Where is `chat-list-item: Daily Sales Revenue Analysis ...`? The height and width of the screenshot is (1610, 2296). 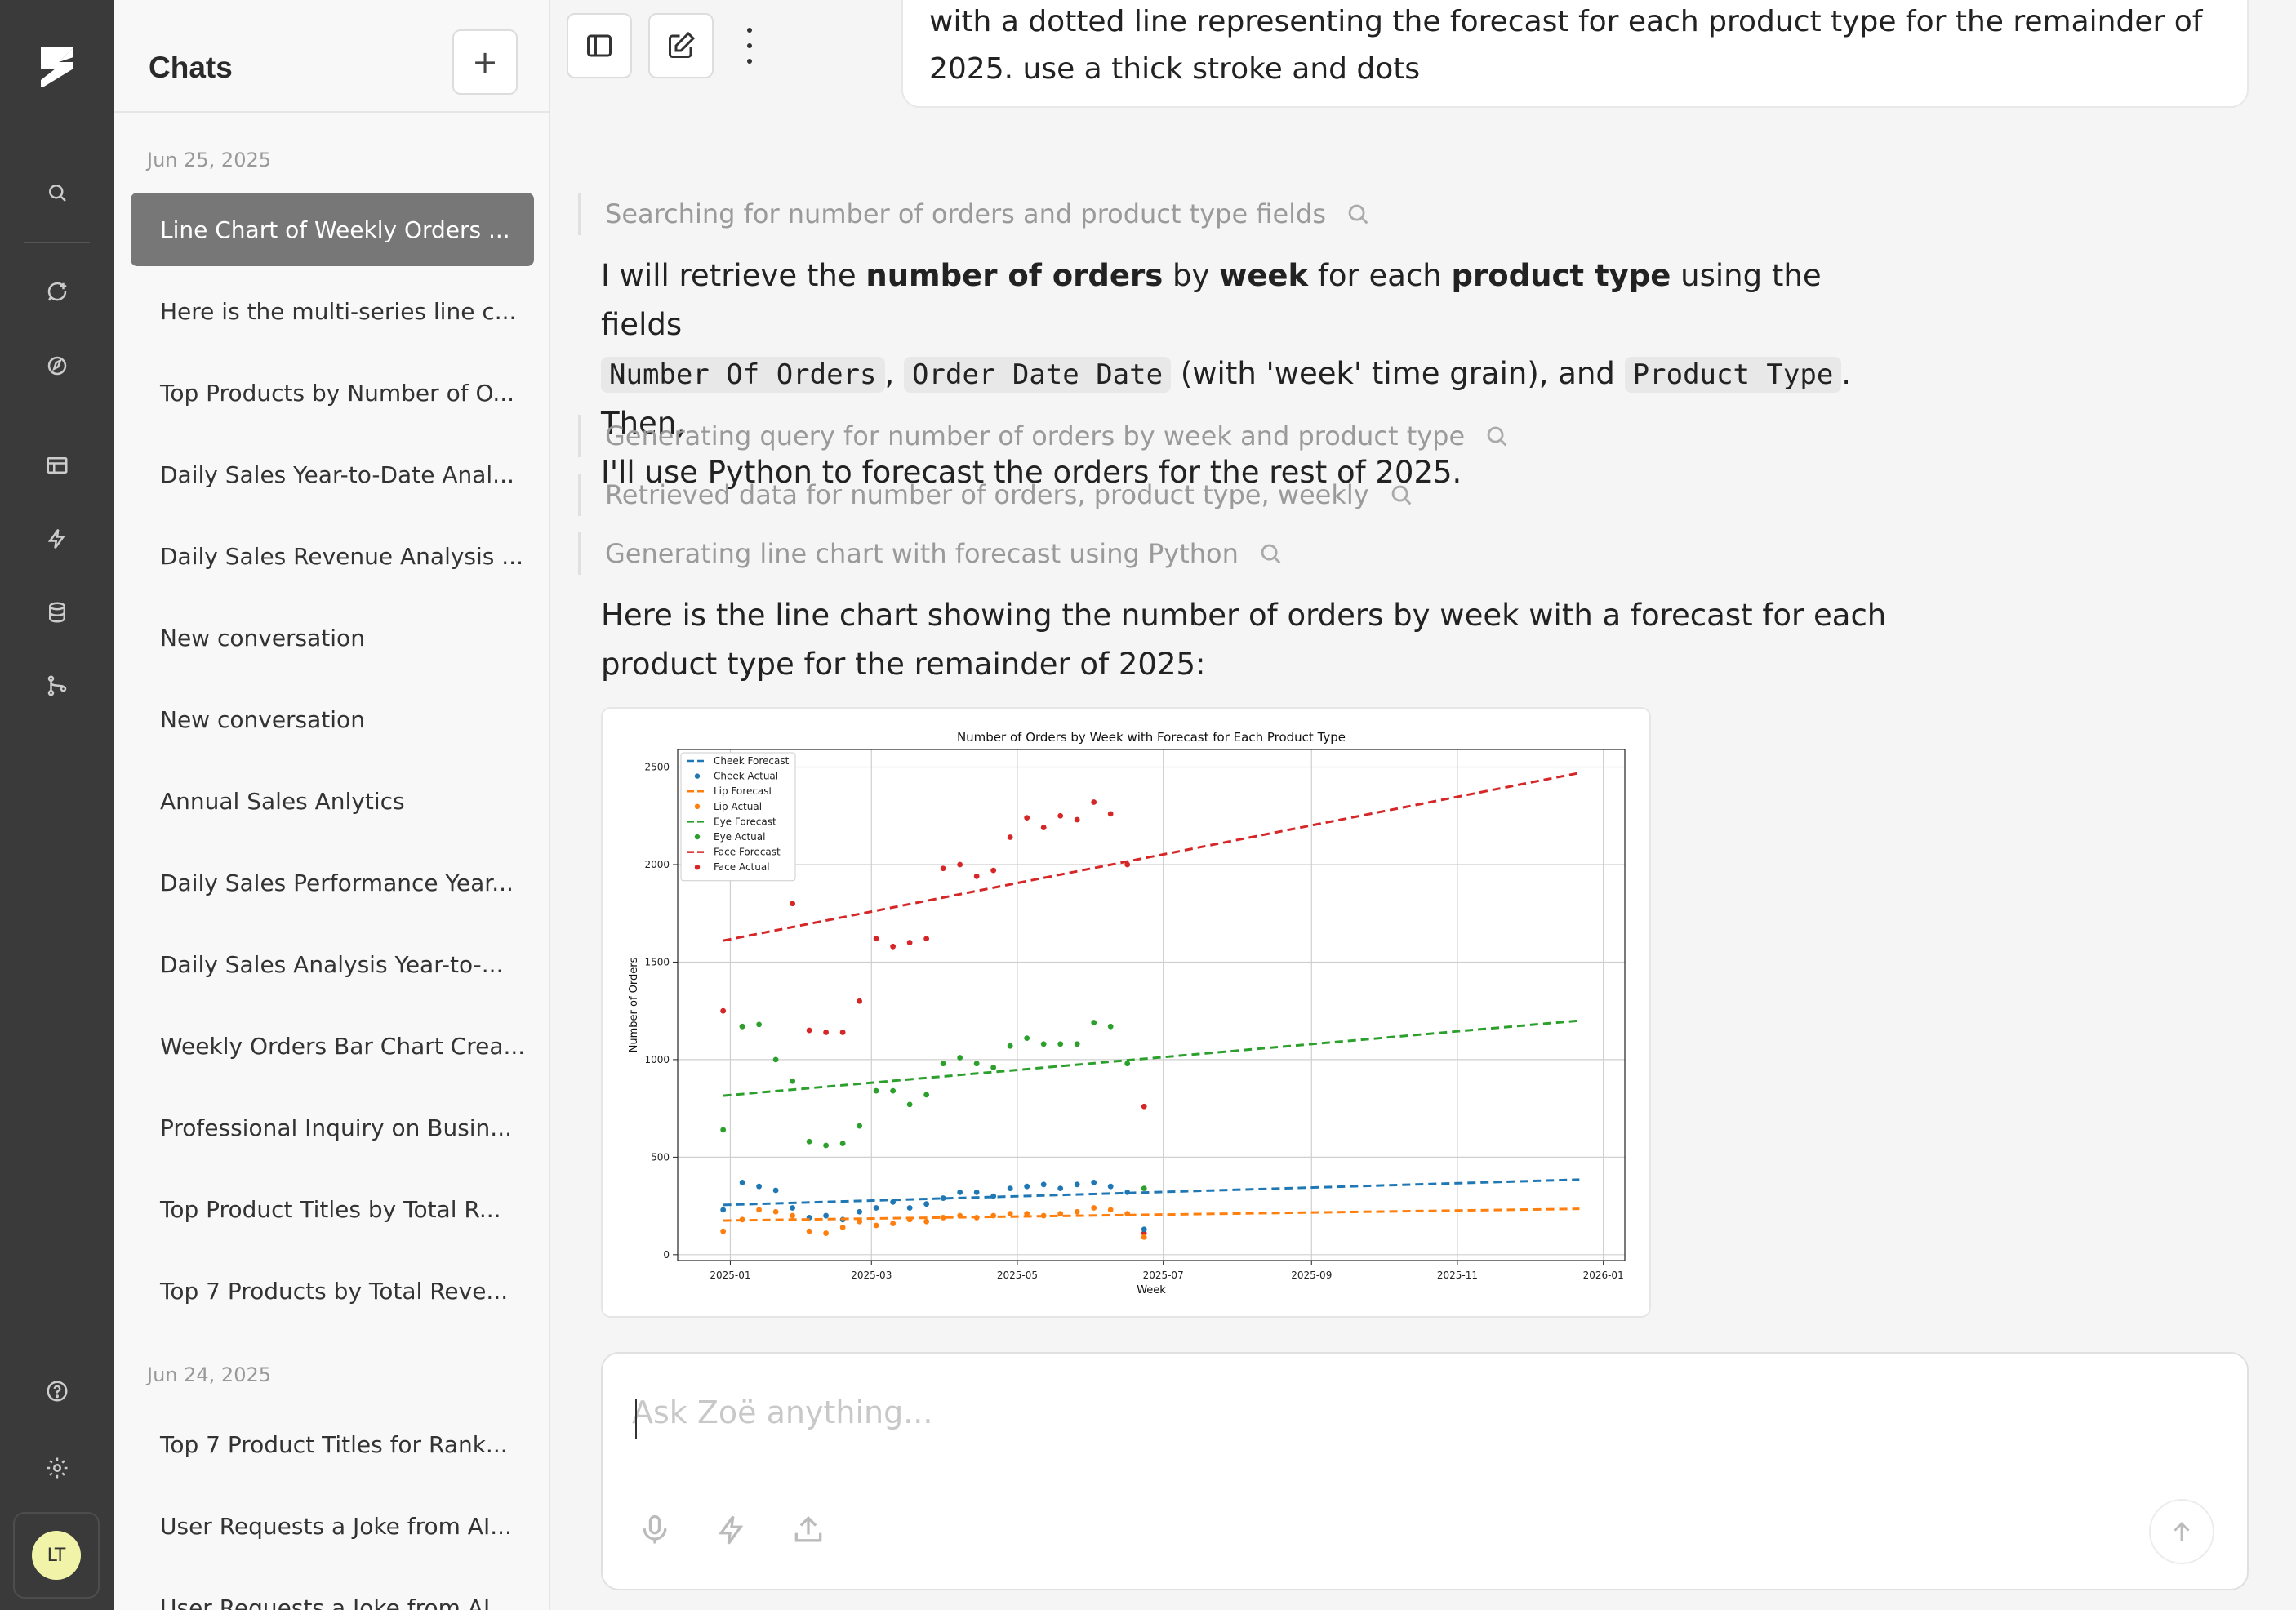 chat-list-item: Daily Sales Revenue Analysis ... is located at coordinates (332, 556).